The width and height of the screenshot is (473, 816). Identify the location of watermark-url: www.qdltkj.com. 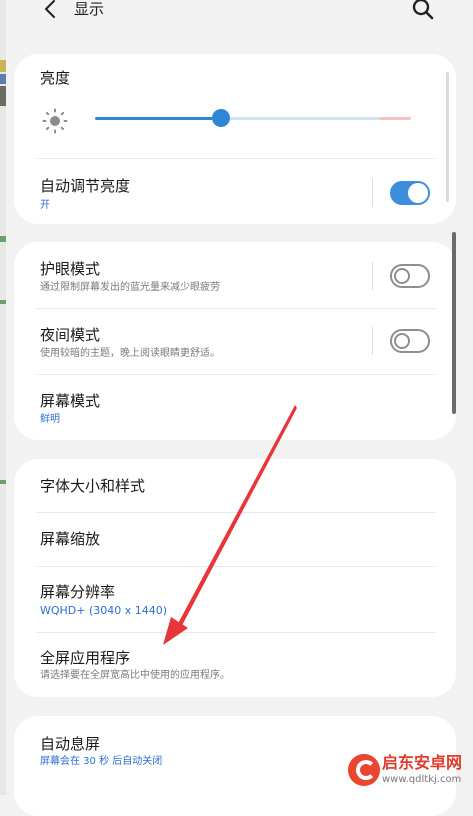
(422, 779).